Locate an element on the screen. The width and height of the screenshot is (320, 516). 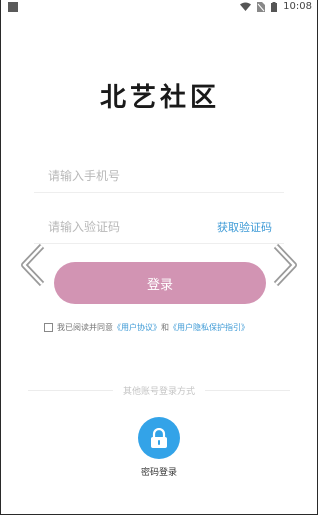
other-login-divider: 其他账号登录方式 is located at coordinates (159, 390).